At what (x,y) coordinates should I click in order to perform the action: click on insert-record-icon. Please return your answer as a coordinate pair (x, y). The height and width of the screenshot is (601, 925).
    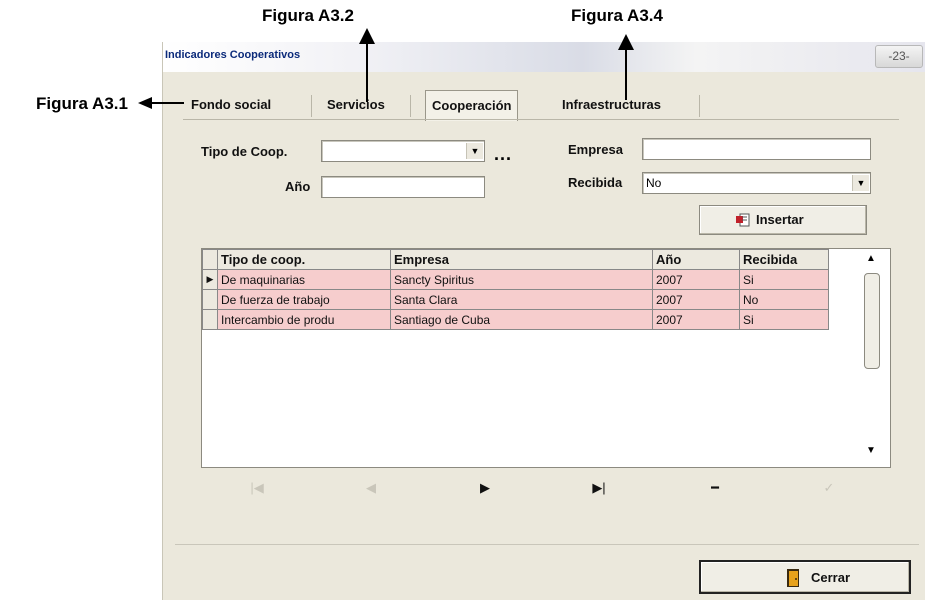
    Looking at the image, I should click on (743, 220).